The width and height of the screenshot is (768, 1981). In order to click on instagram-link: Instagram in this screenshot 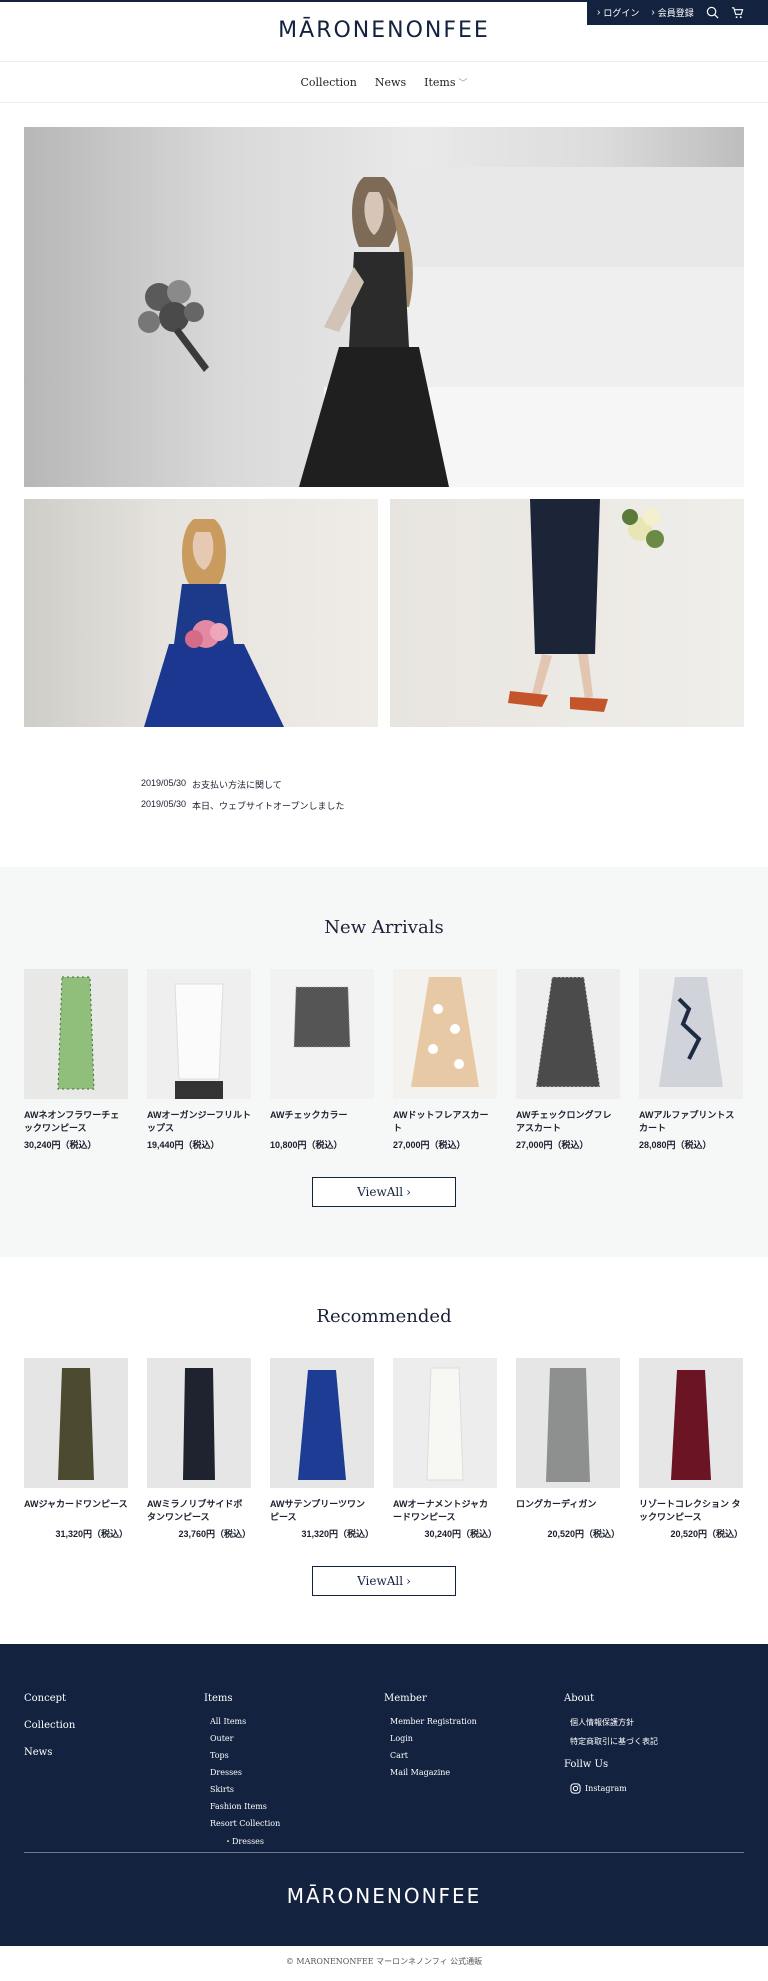, I will do `click(611, 1788)`.